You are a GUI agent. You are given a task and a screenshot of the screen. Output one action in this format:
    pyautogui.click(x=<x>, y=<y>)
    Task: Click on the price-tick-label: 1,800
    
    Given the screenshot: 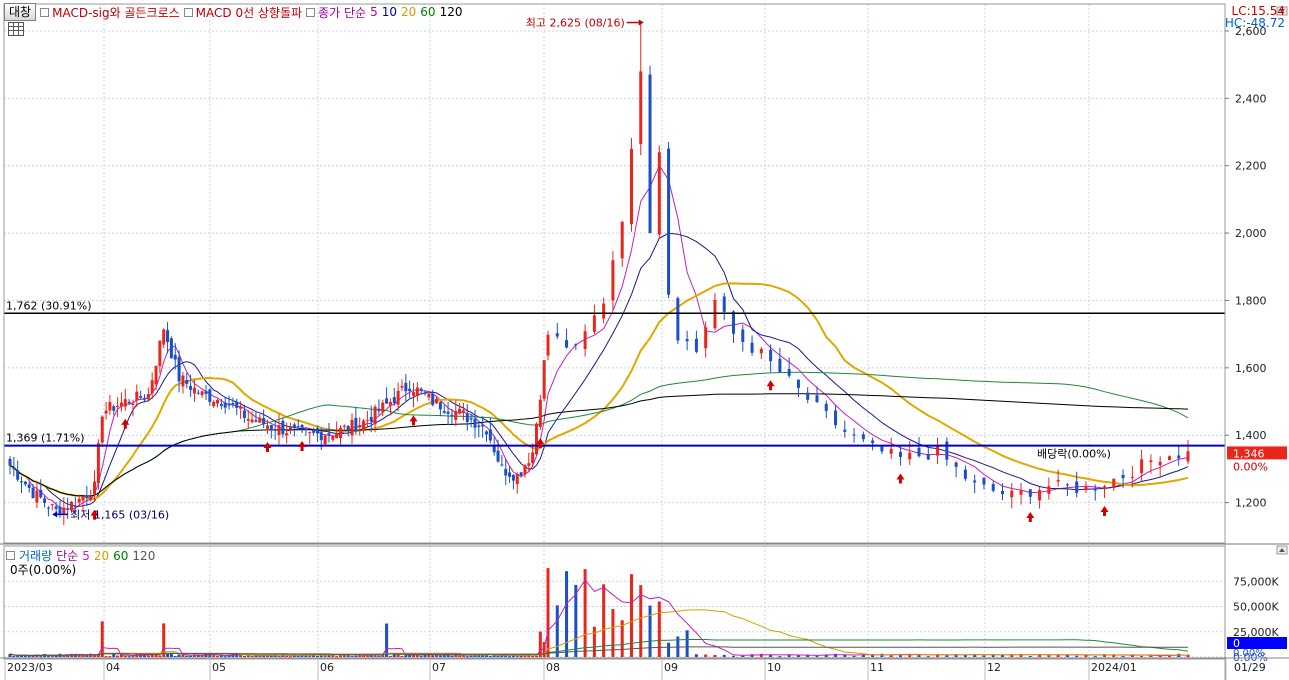 What is the action you would take?
    pyautogui.click(x=1251, y=300)
    